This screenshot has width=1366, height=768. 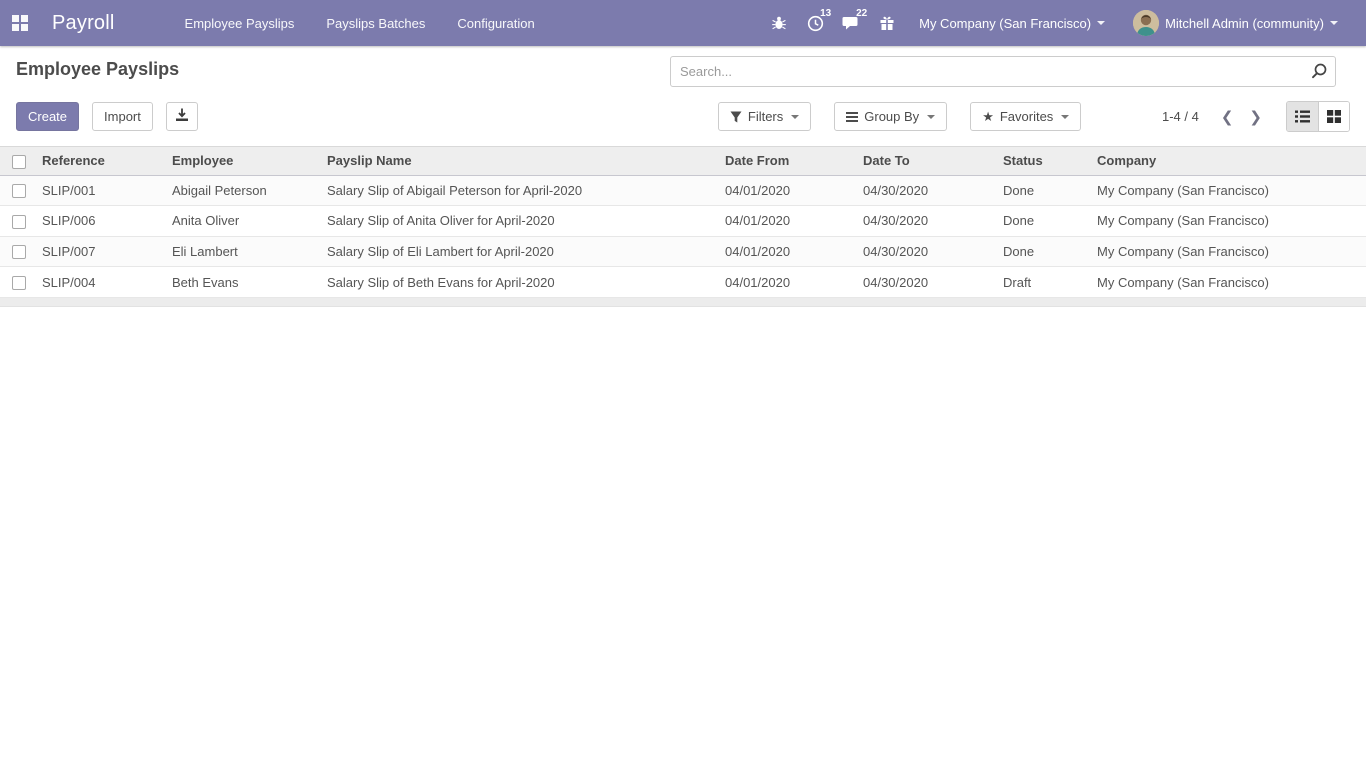 I want to click on cell-reference: SLIP/004, so click(x=103, y=282).